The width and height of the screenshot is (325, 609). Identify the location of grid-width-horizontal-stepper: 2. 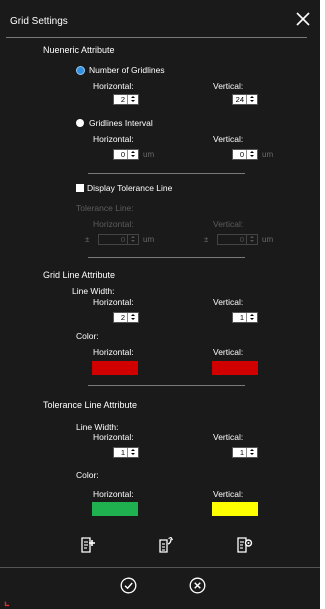
(126, 317).